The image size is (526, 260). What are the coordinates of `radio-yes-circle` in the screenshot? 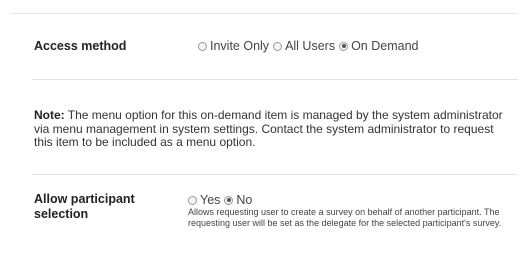 It's located at (192, 200).